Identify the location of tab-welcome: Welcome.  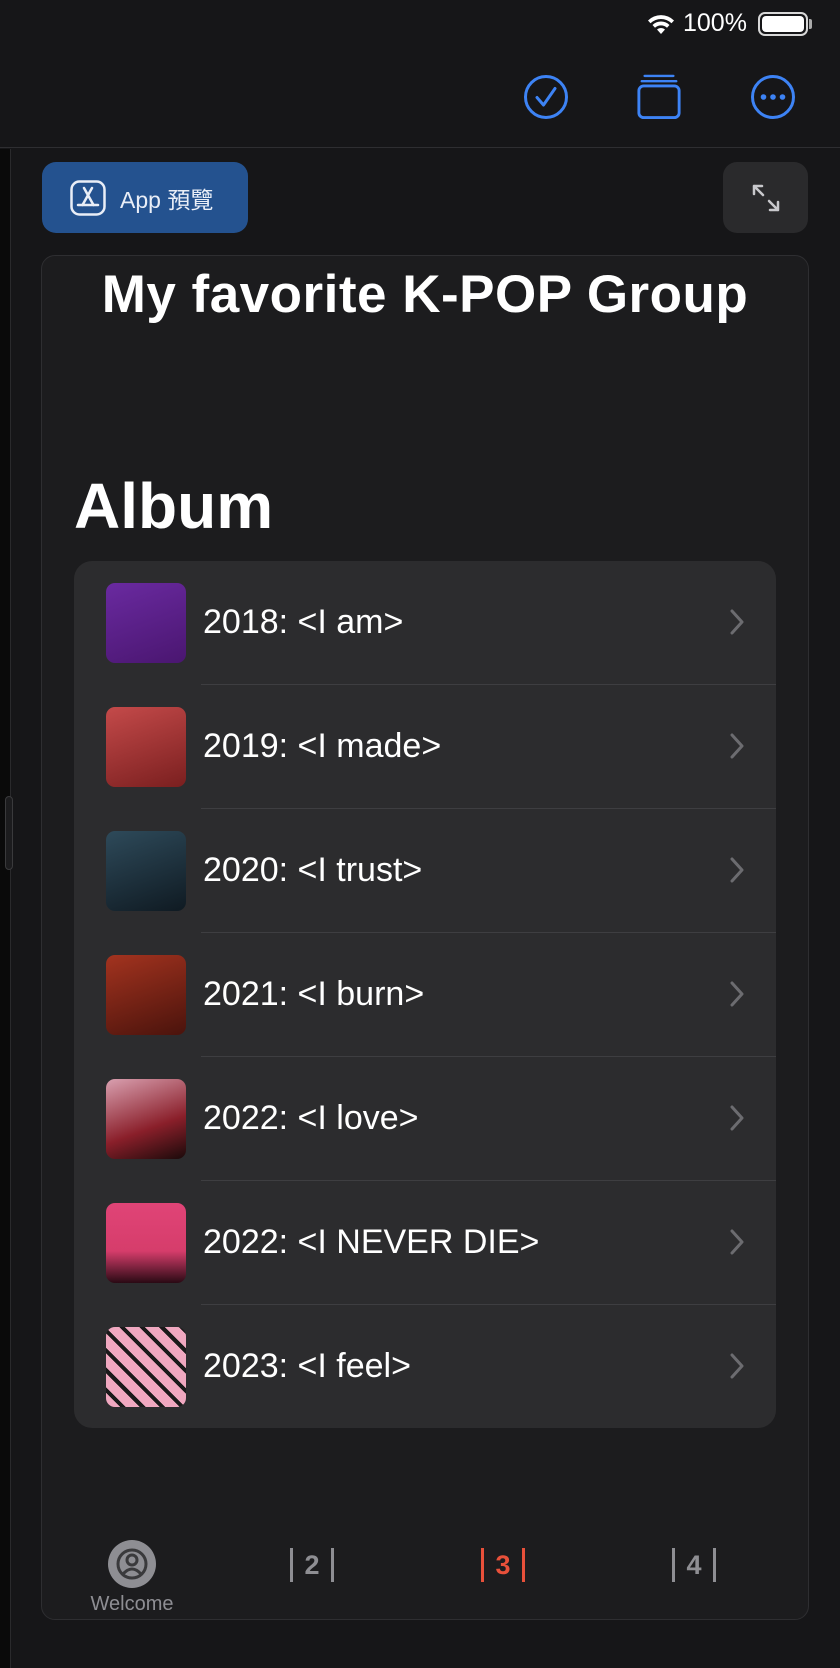
(132, 1573).